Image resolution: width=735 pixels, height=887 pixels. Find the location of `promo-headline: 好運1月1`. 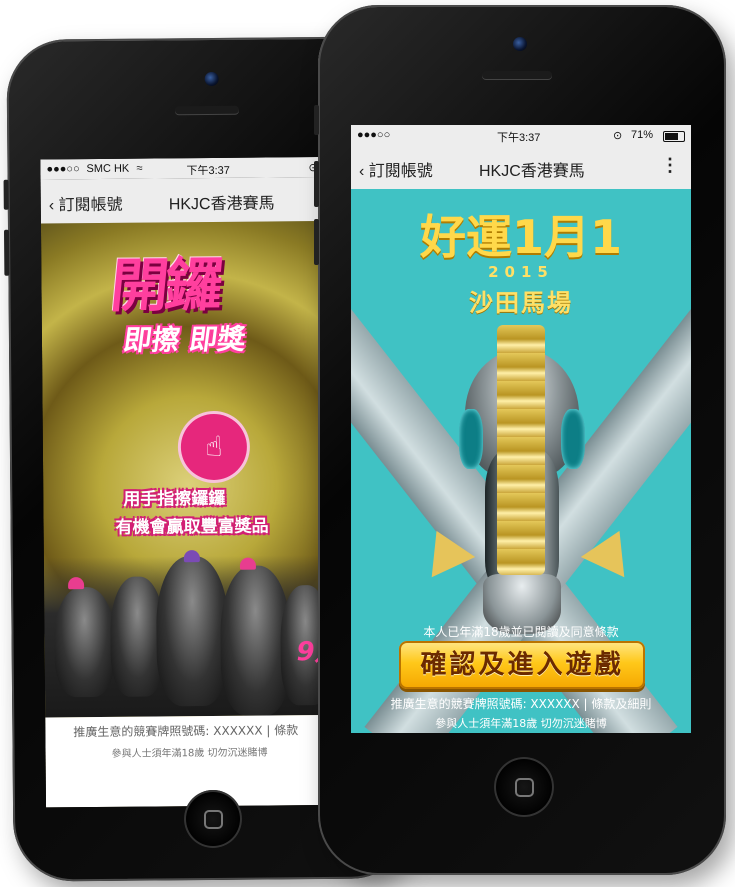

promo-headline: 好運1月1 is located at coordinates (520, 237).